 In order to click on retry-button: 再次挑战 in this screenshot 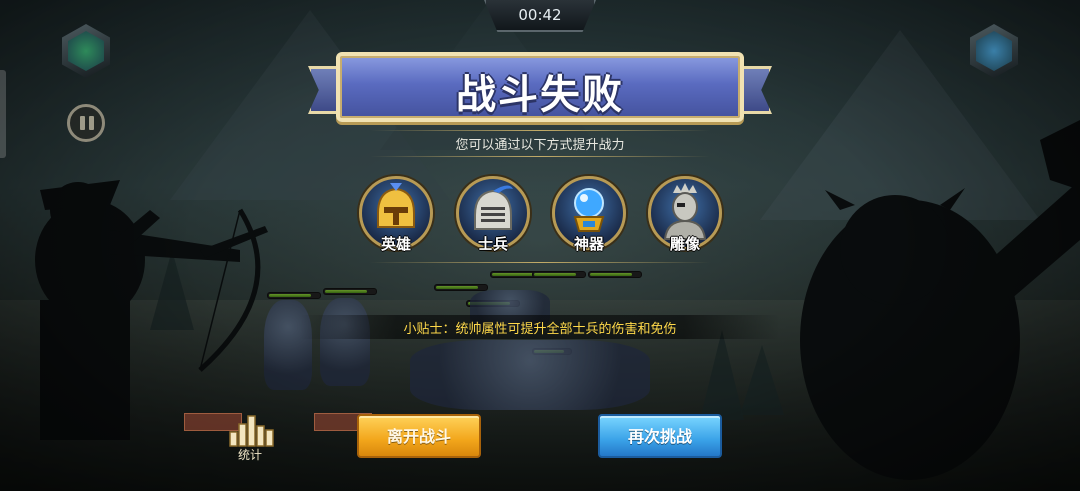, I will do `click(660, 436)`.